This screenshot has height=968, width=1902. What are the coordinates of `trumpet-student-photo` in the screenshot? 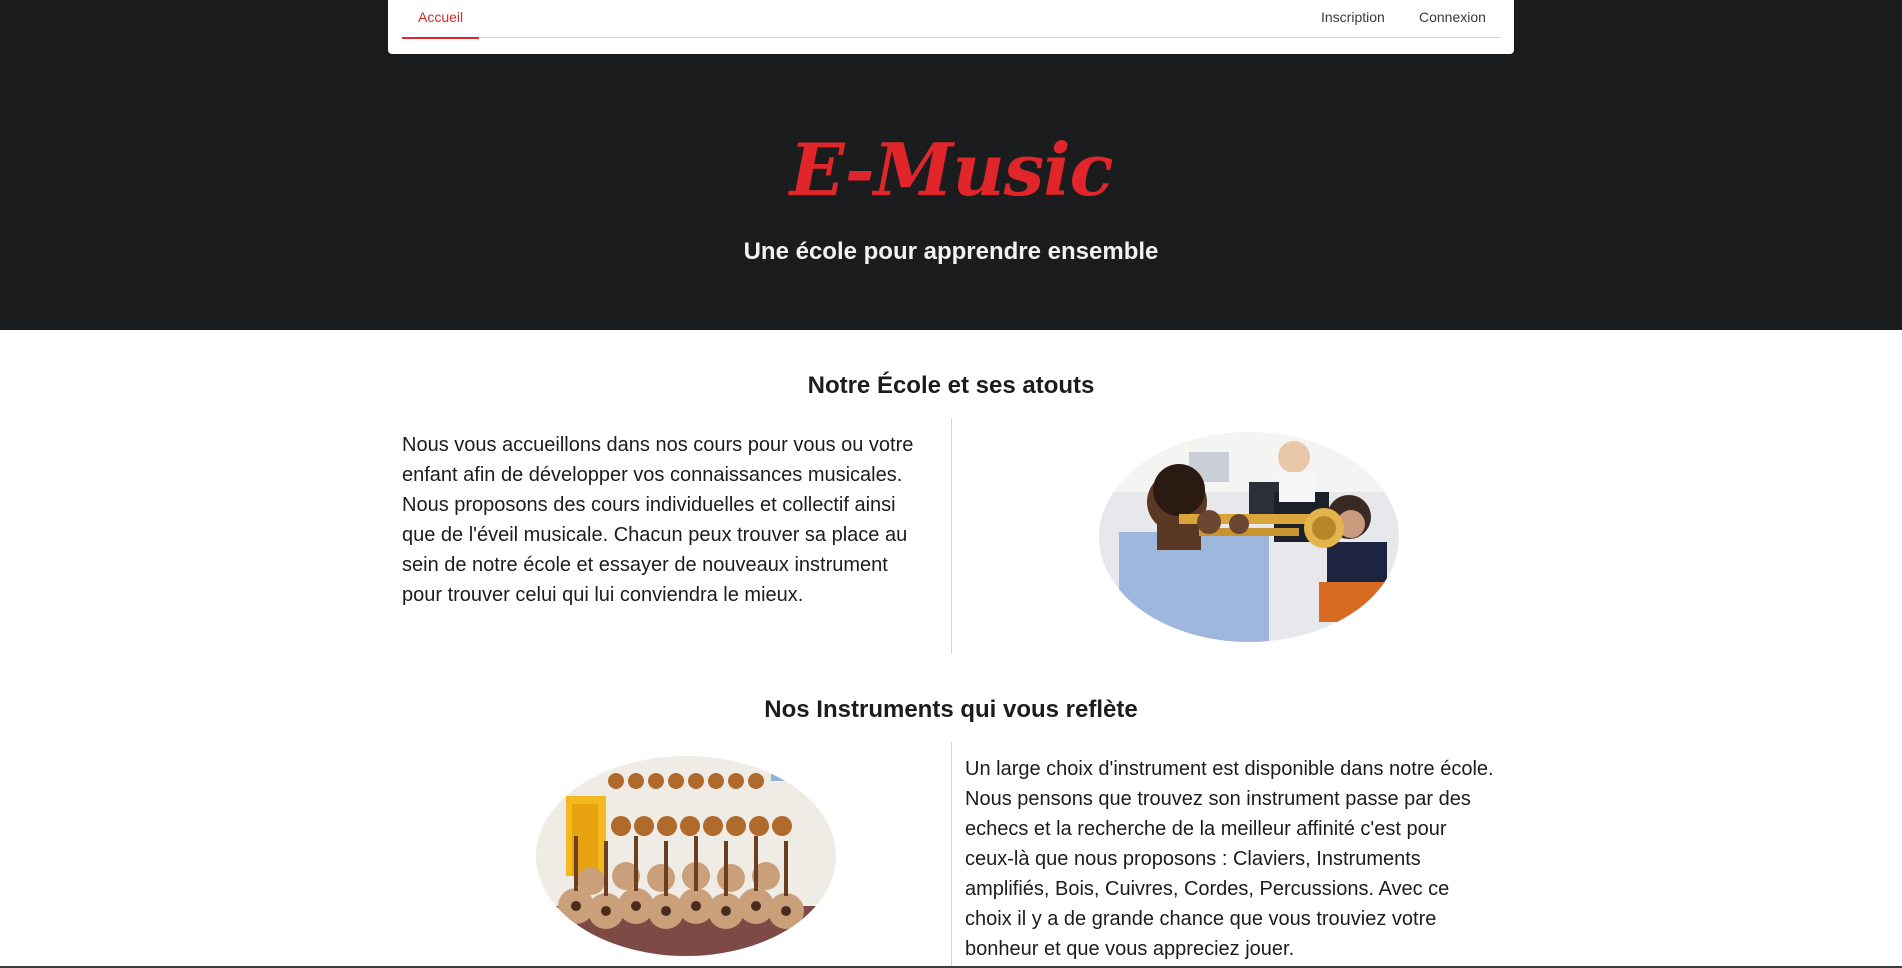 It's located at (1249, 537).